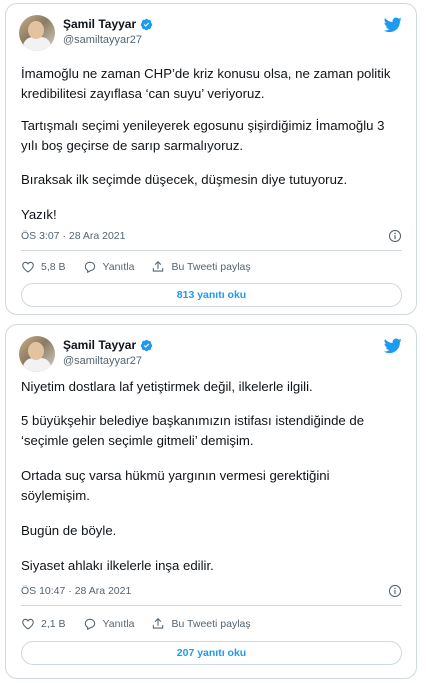 The width and height of the screenshot is (426, 683). I want to click on like-count: 5,8 B, so click(53, 267).